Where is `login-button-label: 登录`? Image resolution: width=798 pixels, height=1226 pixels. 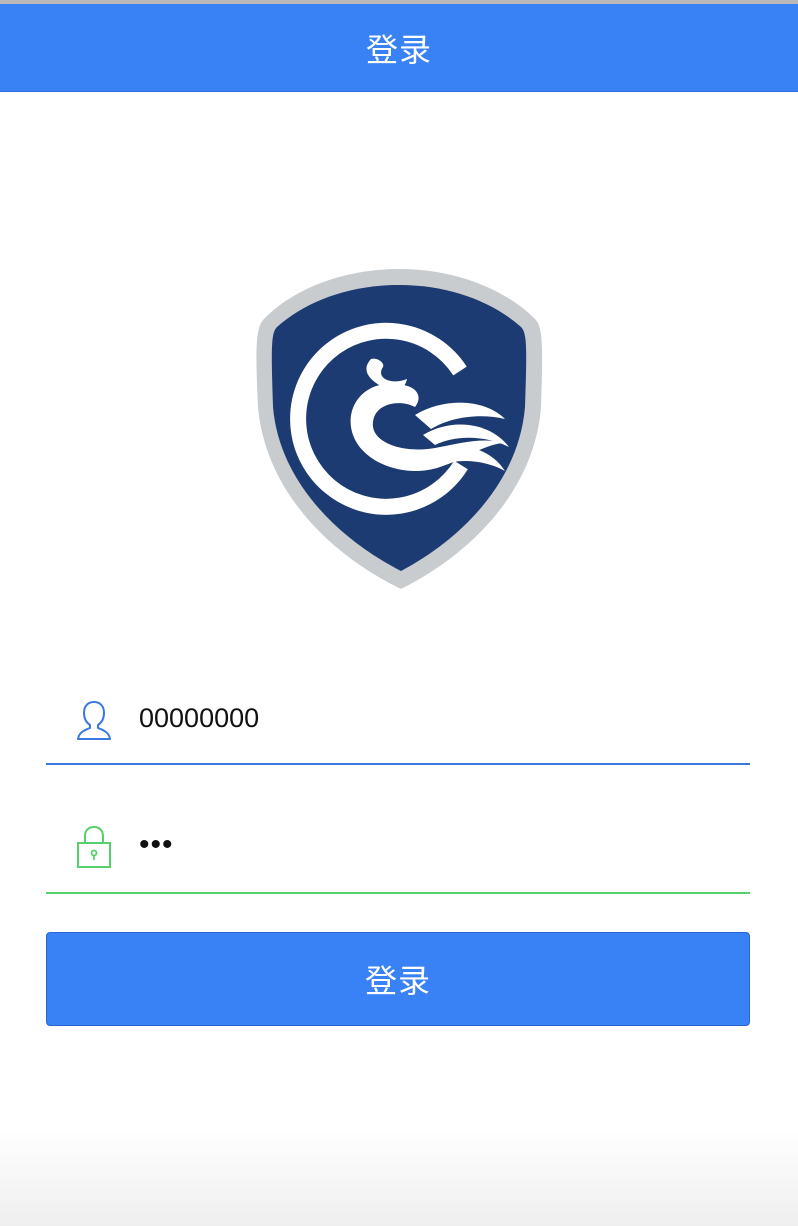 login-button-label: 登录 is located at coordinates (397, 981).